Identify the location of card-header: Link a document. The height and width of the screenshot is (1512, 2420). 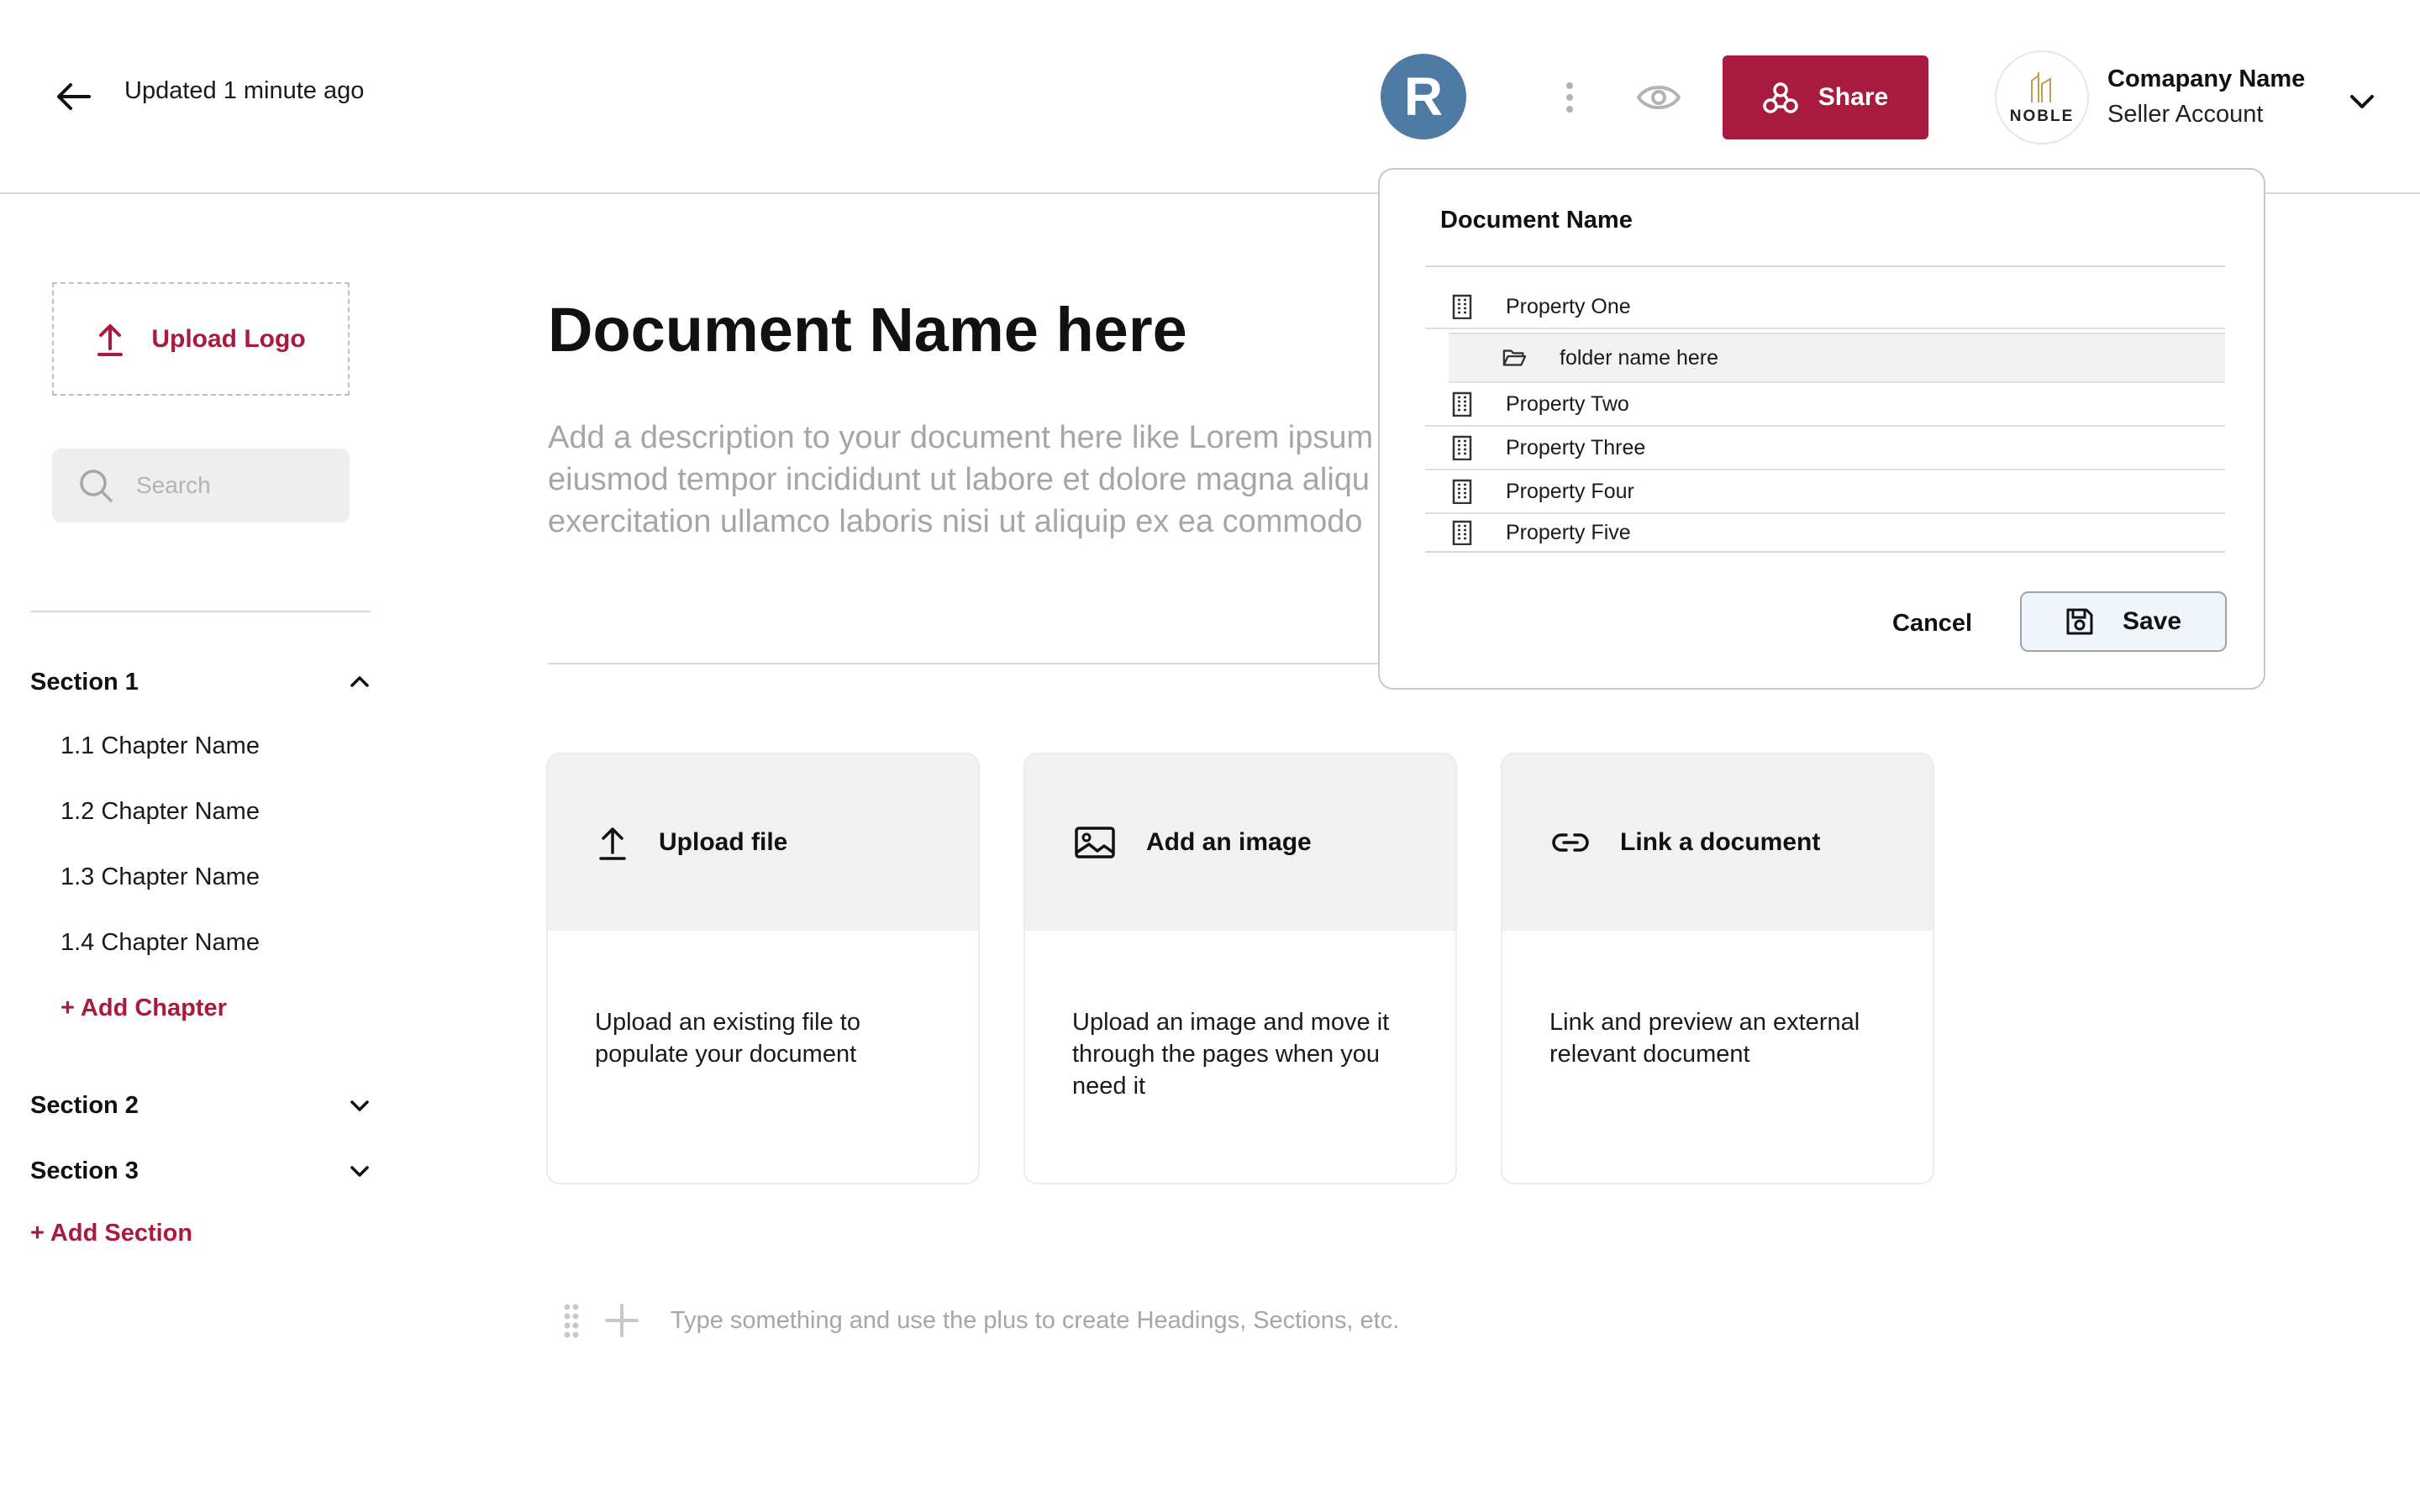
(1717, 842).